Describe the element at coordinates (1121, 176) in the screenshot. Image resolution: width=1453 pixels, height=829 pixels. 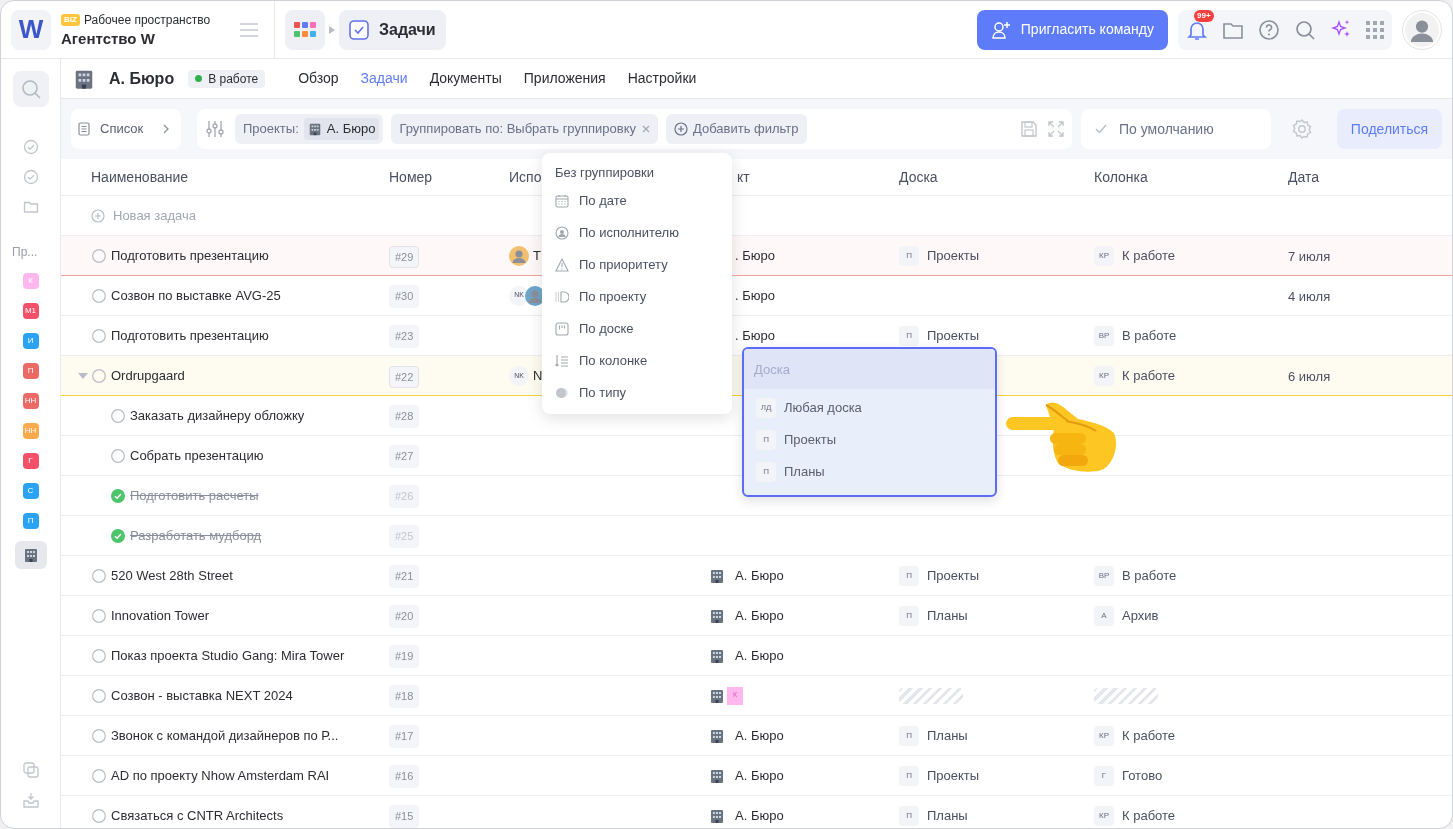
I see `column-header: Колонка` at that location.